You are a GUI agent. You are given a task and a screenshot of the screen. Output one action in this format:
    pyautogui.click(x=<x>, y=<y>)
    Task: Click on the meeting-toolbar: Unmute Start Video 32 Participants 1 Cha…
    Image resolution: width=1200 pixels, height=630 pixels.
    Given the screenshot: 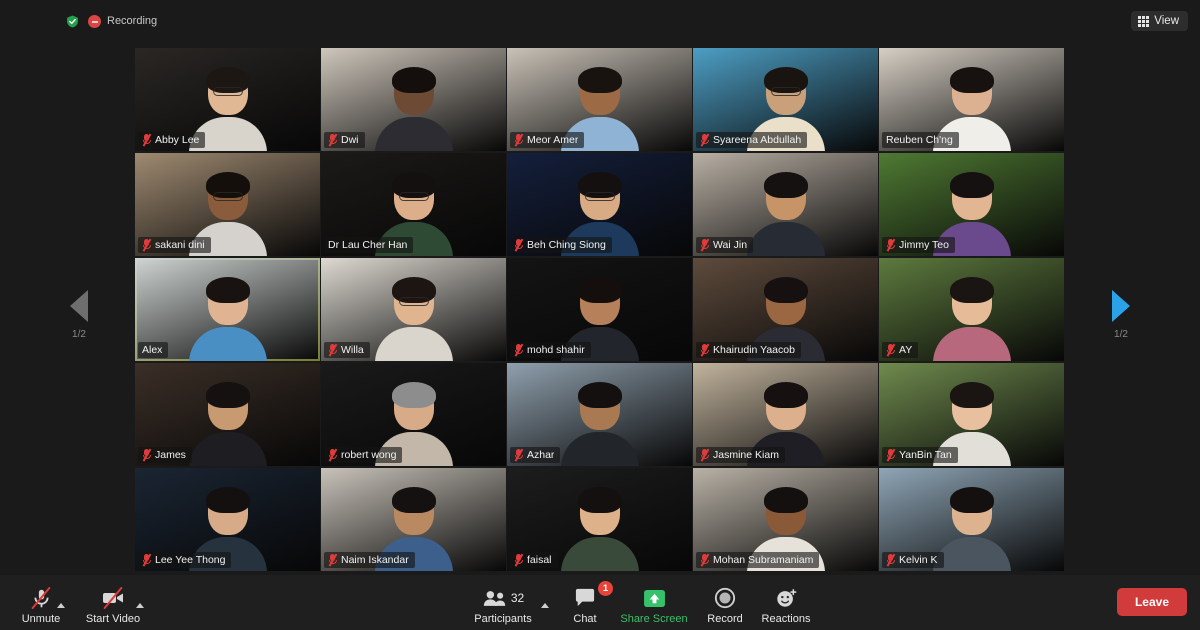 What is the action you would take?
    pyautogui.click(x=600, y=602)
    